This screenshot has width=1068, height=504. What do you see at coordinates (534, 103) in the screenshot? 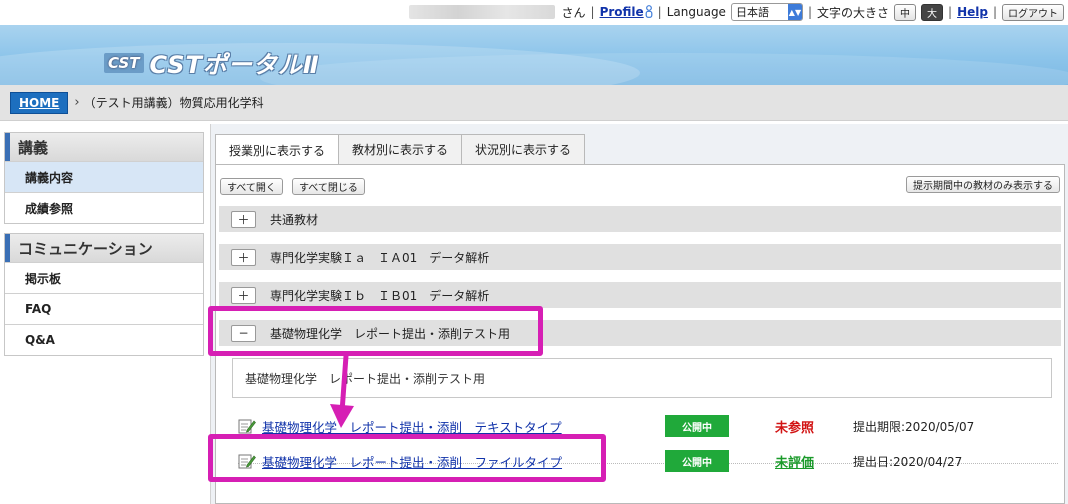
I see `breadcrumb: HOME › （テスト用講義）物質応用化学科` at bounding box center [534, 103].